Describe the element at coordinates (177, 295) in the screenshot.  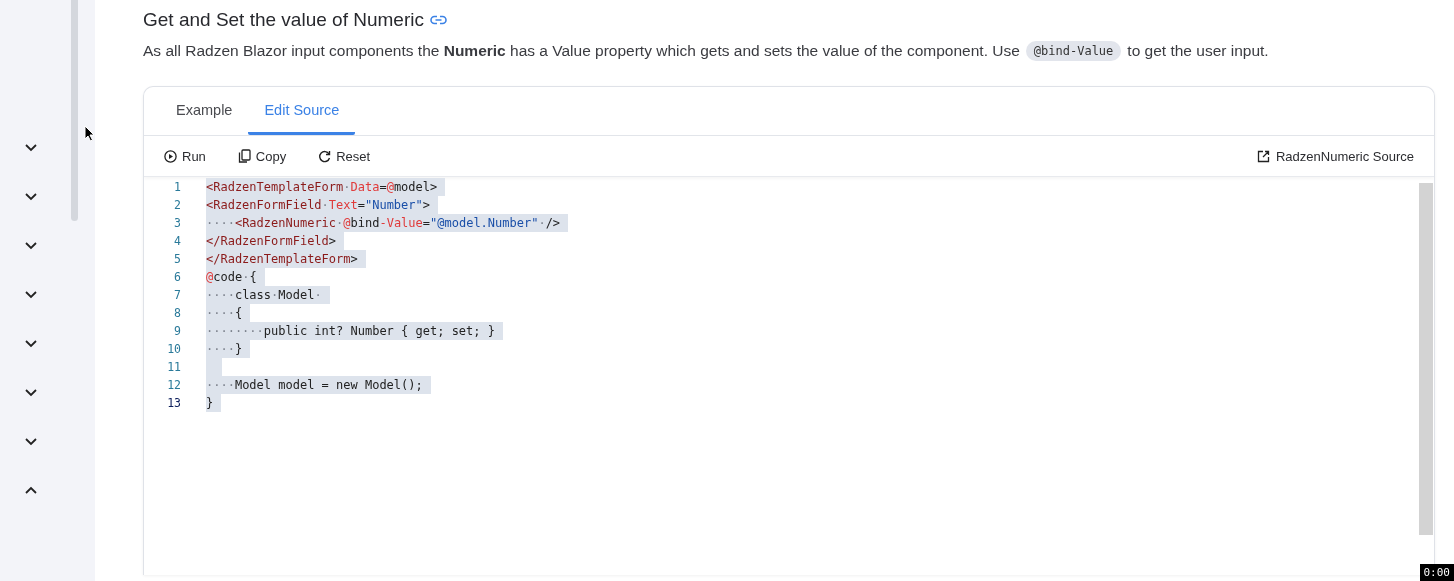
I see `line-number: 7` at that location.